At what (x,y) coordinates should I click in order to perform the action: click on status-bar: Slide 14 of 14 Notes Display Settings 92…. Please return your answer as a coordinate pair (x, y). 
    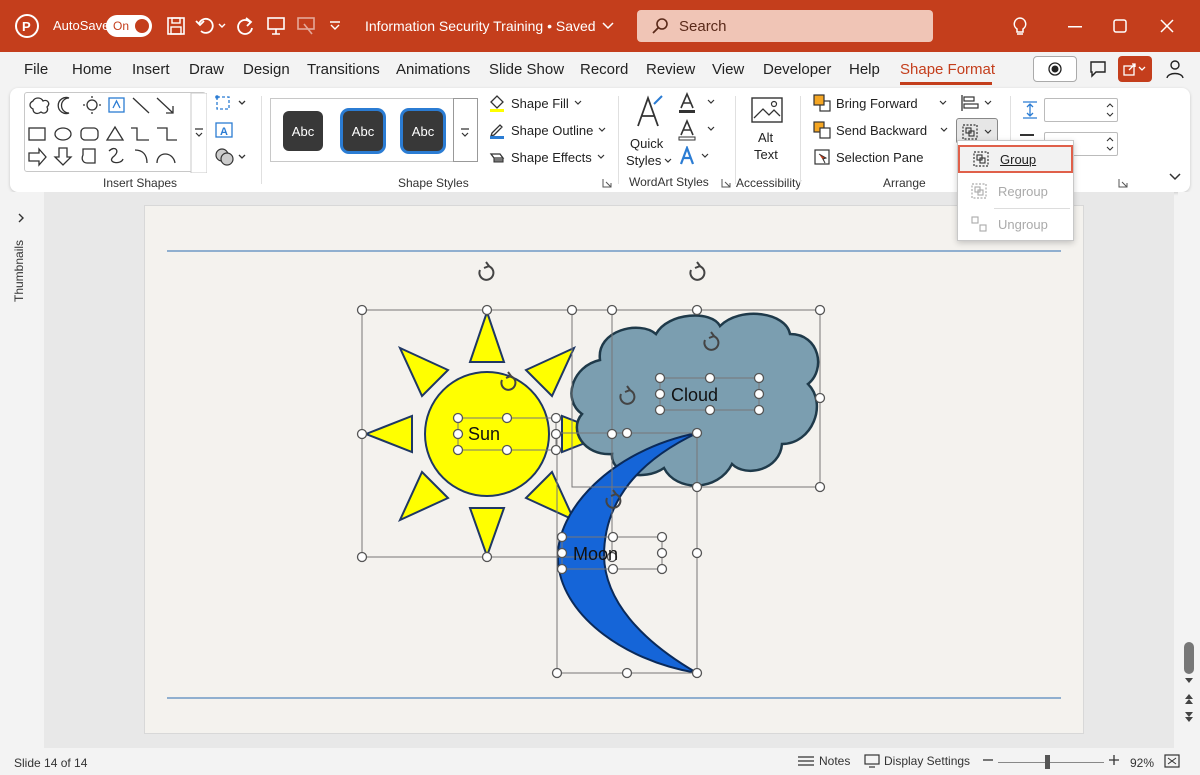
    Looking at the image, I should click on (600, 762).